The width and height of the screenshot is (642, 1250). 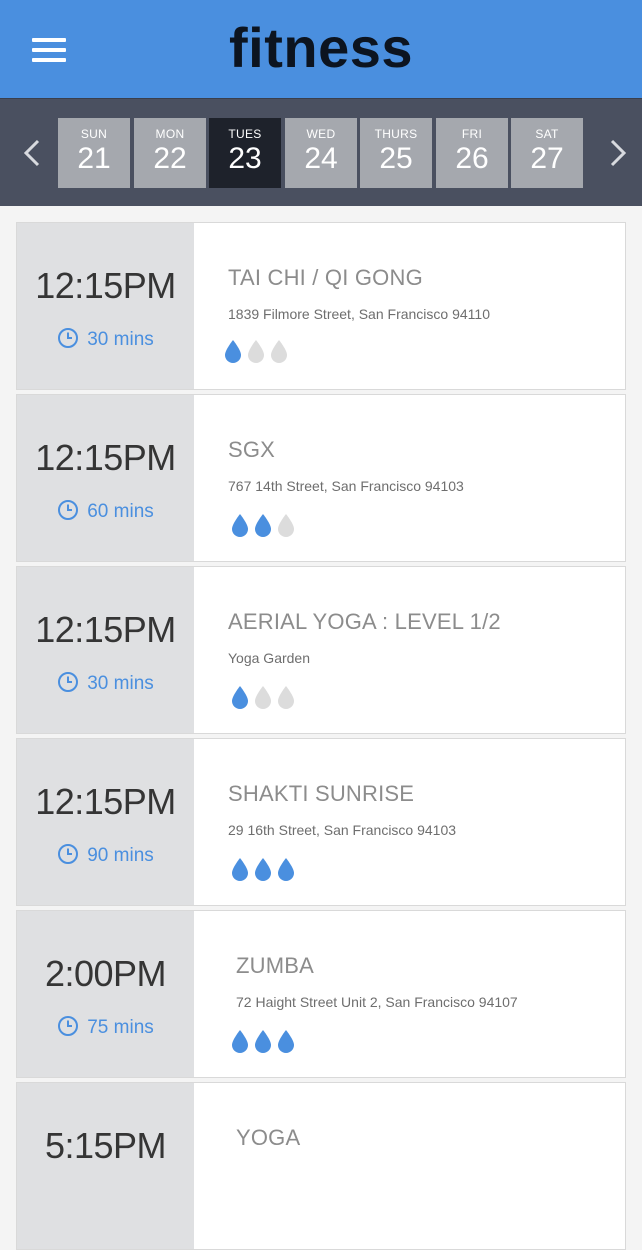 I want to click on day-number: 25, so click(x=396, y=158).